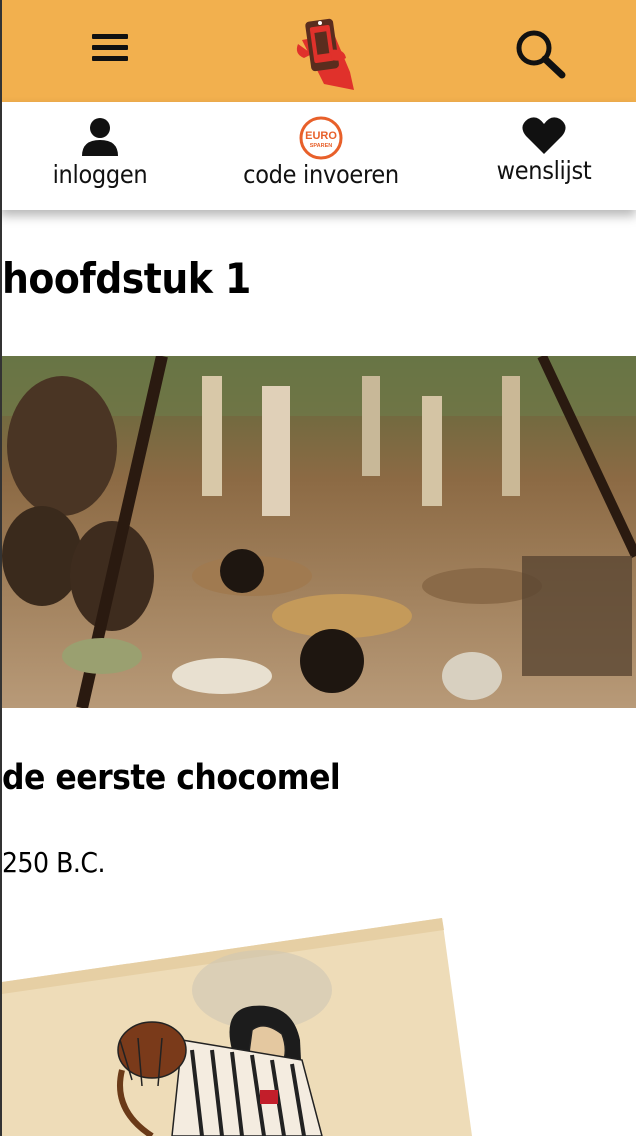 Image resolution: width=636 pixels, height=1136 pixels. What do you see at coordinates (53, 862) in the screenshot?
I see `section-date: 250 B.C.` at bounding box center [53, 862].